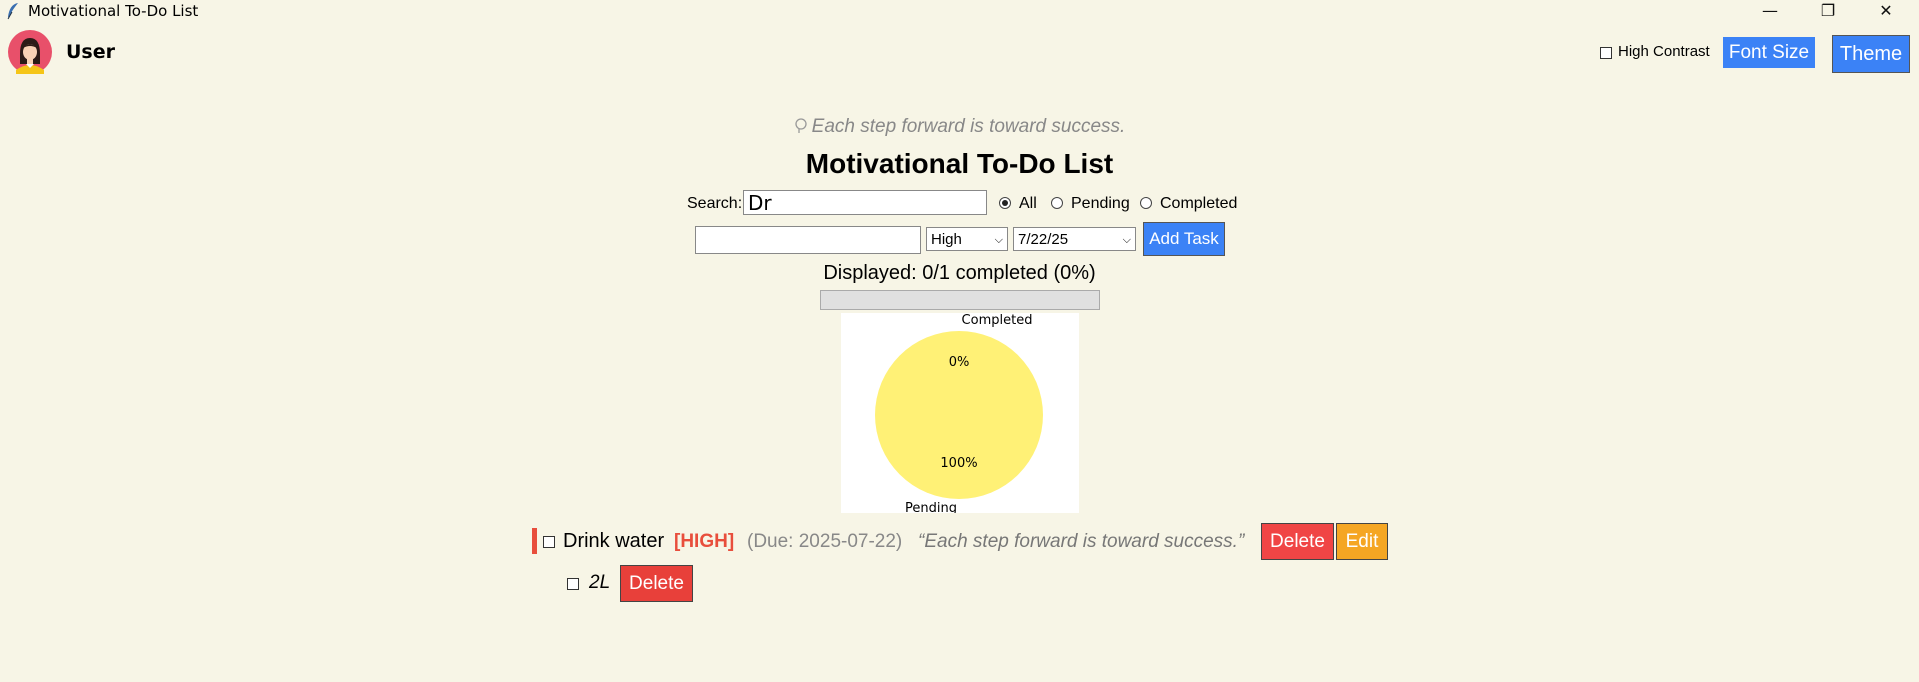 The height and width of the screenshot is (682, 1919). What do you see at coordinates (30, 52) in the screenshot?
I see `avatar` at bounding box center [30, 52].